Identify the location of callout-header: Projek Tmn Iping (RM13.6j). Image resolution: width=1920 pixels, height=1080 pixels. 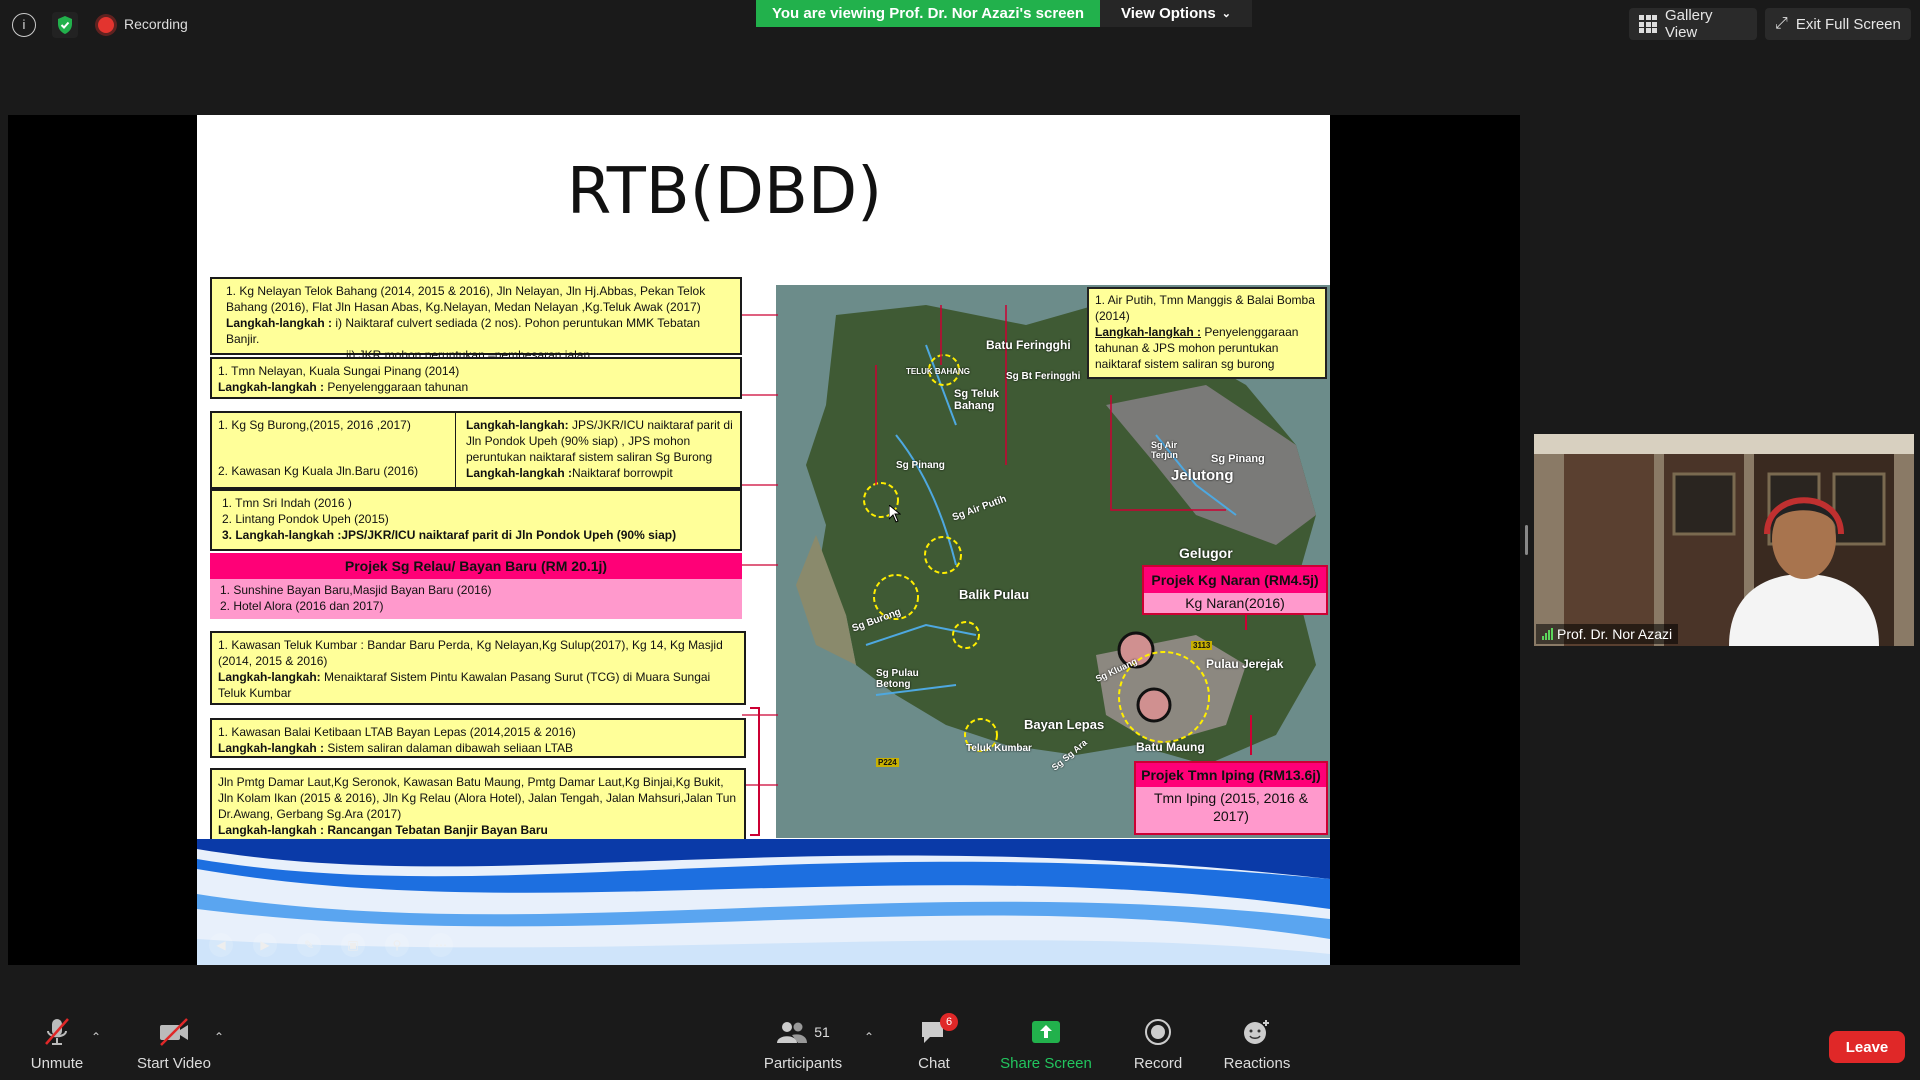
(1231, 775).